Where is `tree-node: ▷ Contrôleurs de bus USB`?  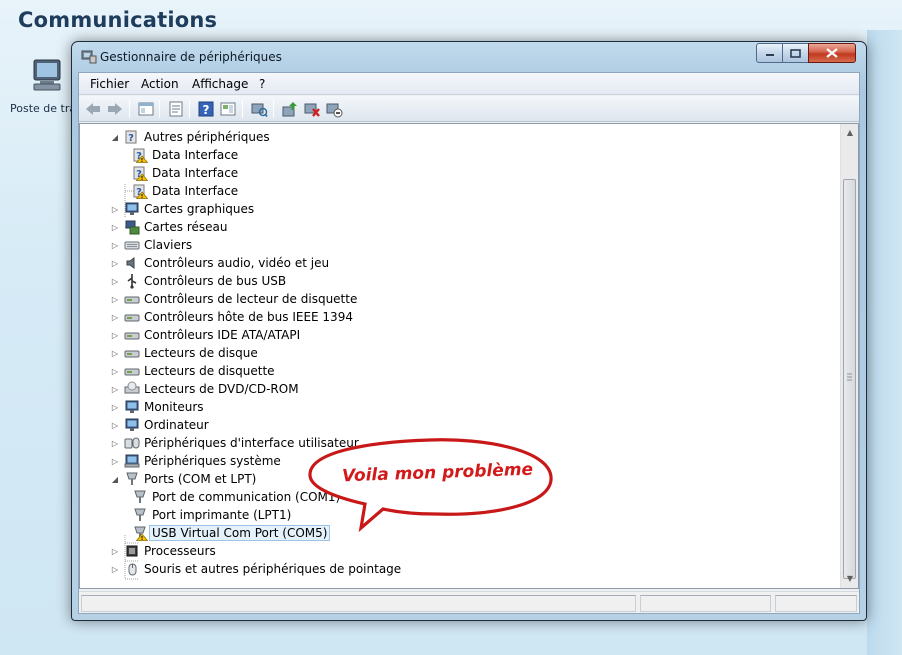
tree-node: ▷ Contrôleurs de bus USB is located at coordinates (198, 281).